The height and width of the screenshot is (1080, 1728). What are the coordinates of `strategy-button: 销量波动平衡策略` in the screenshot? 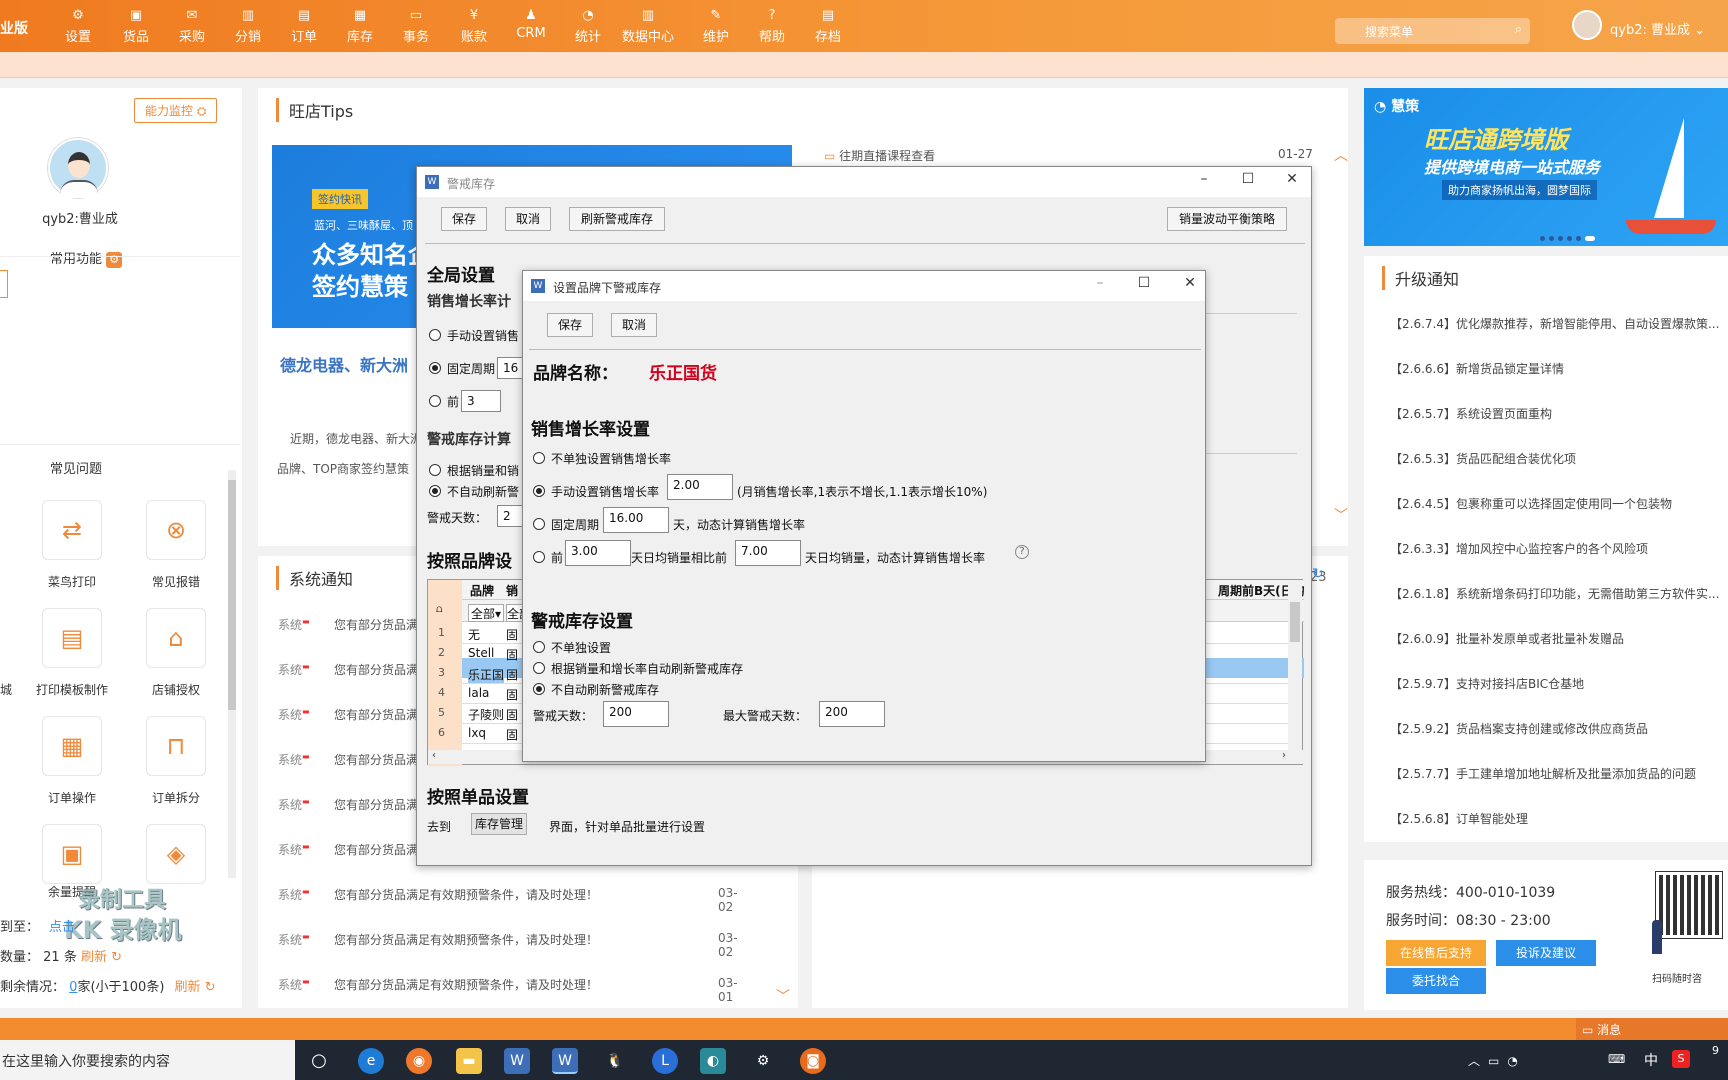 It's located at (1227, 219).